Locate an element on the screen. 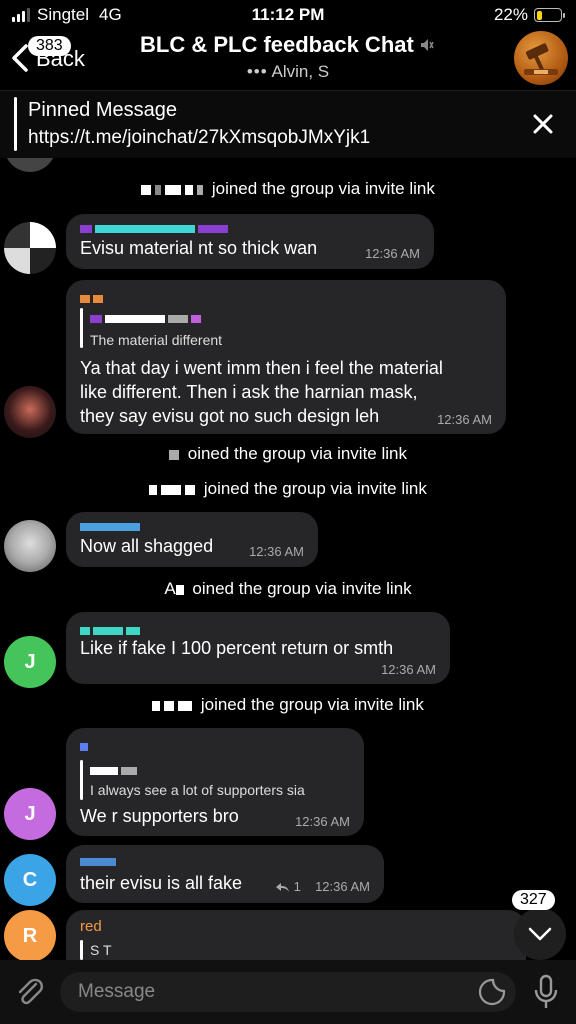  reply-count-value: 1 is located at coordinates (297, 886).